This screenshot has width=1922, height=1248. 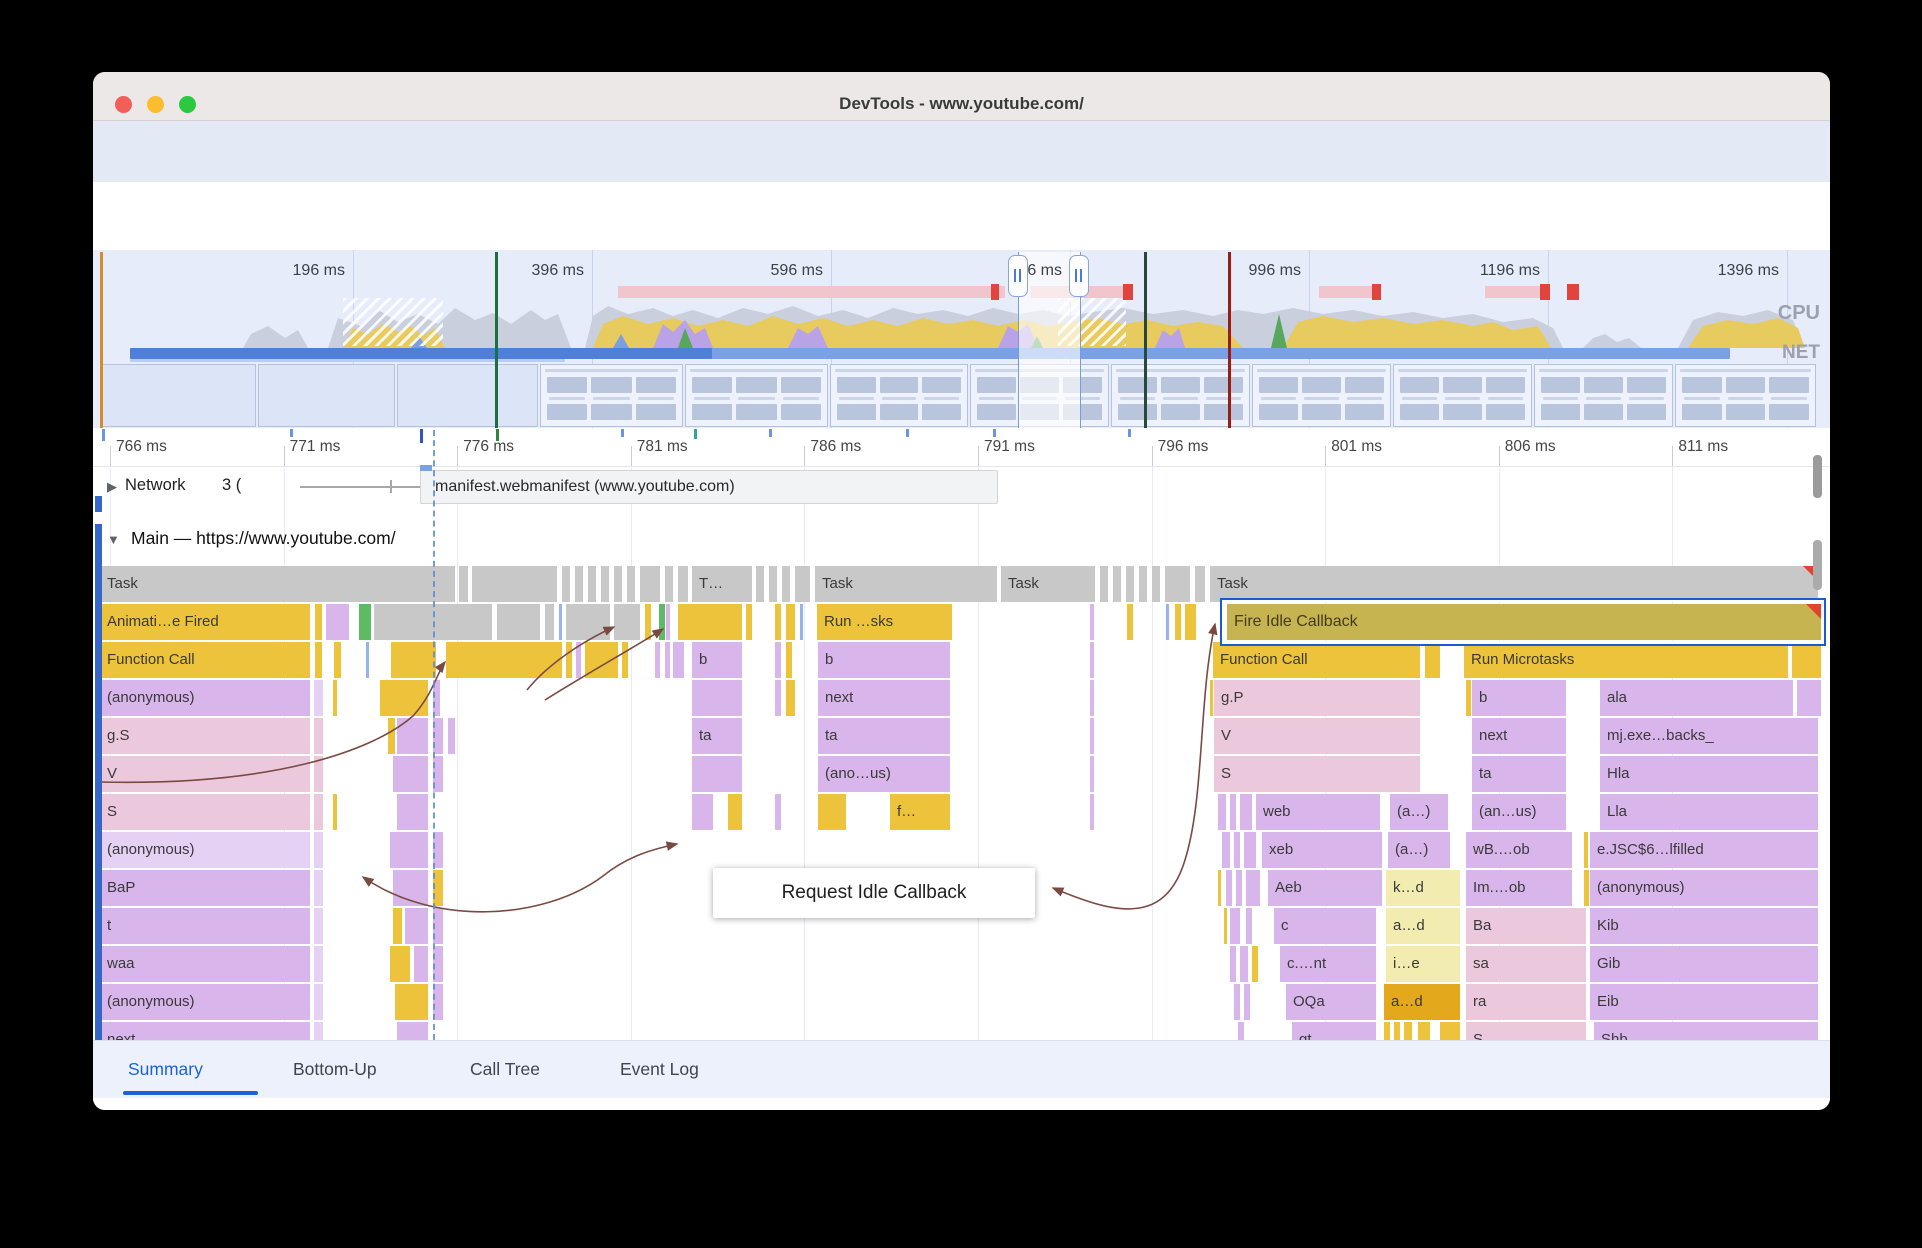 I want to click on flame-event: i…e, so click(x=1423, y=964).